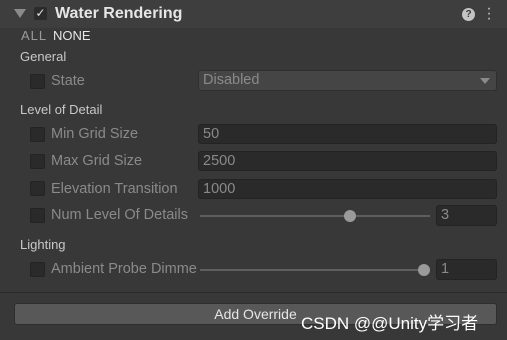  Describe the element at coordinates (20, 13) in the screenshot. I see `foldout-triangle-icon` at that location.